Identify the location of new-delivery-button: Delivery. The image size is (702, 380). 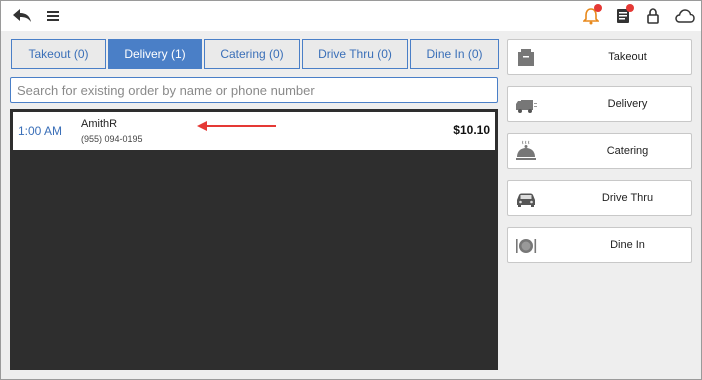
(599, 104).